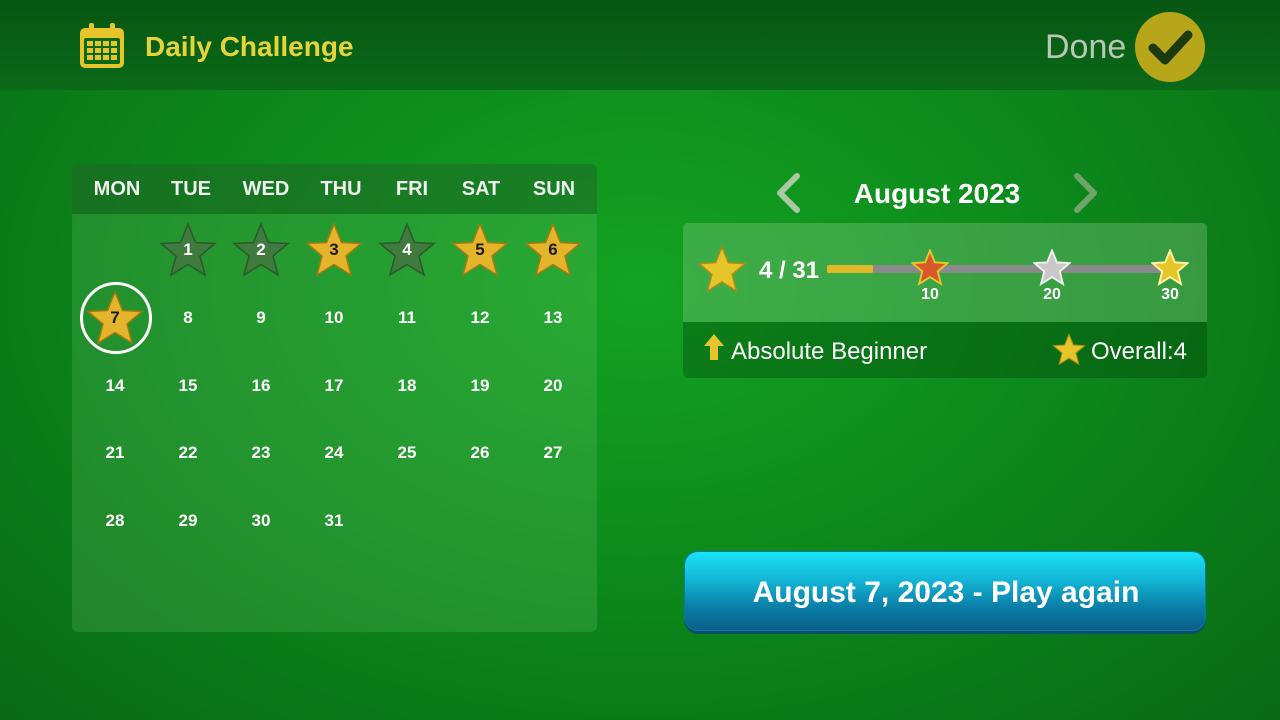 The width and height of the screenshot is (1280, 720). I want to click on calendar-day-19: 19, so click(480, 386).